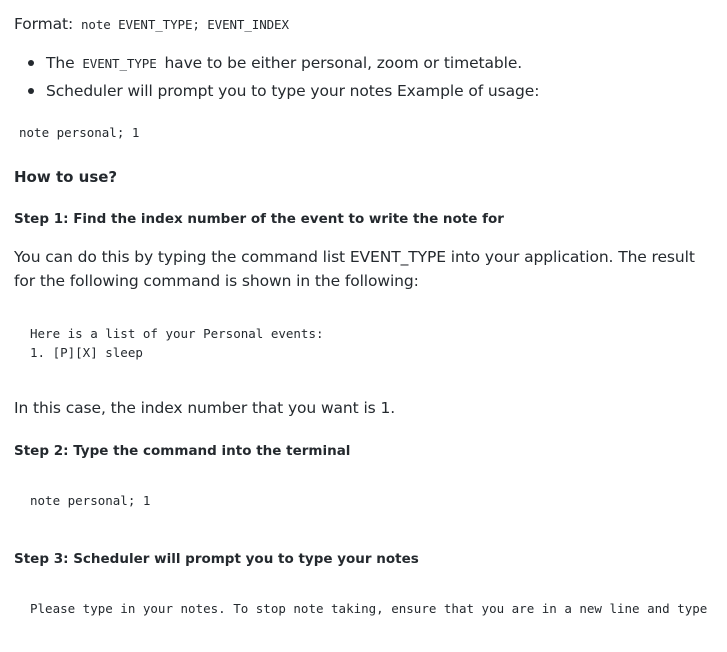 This screenshot has width=727, height=652. What do you see at coordinates (119, 63) in the screenshot?
I see `event-type-inline-code: EVENT_TYPE` at bounding box center [119, 63].